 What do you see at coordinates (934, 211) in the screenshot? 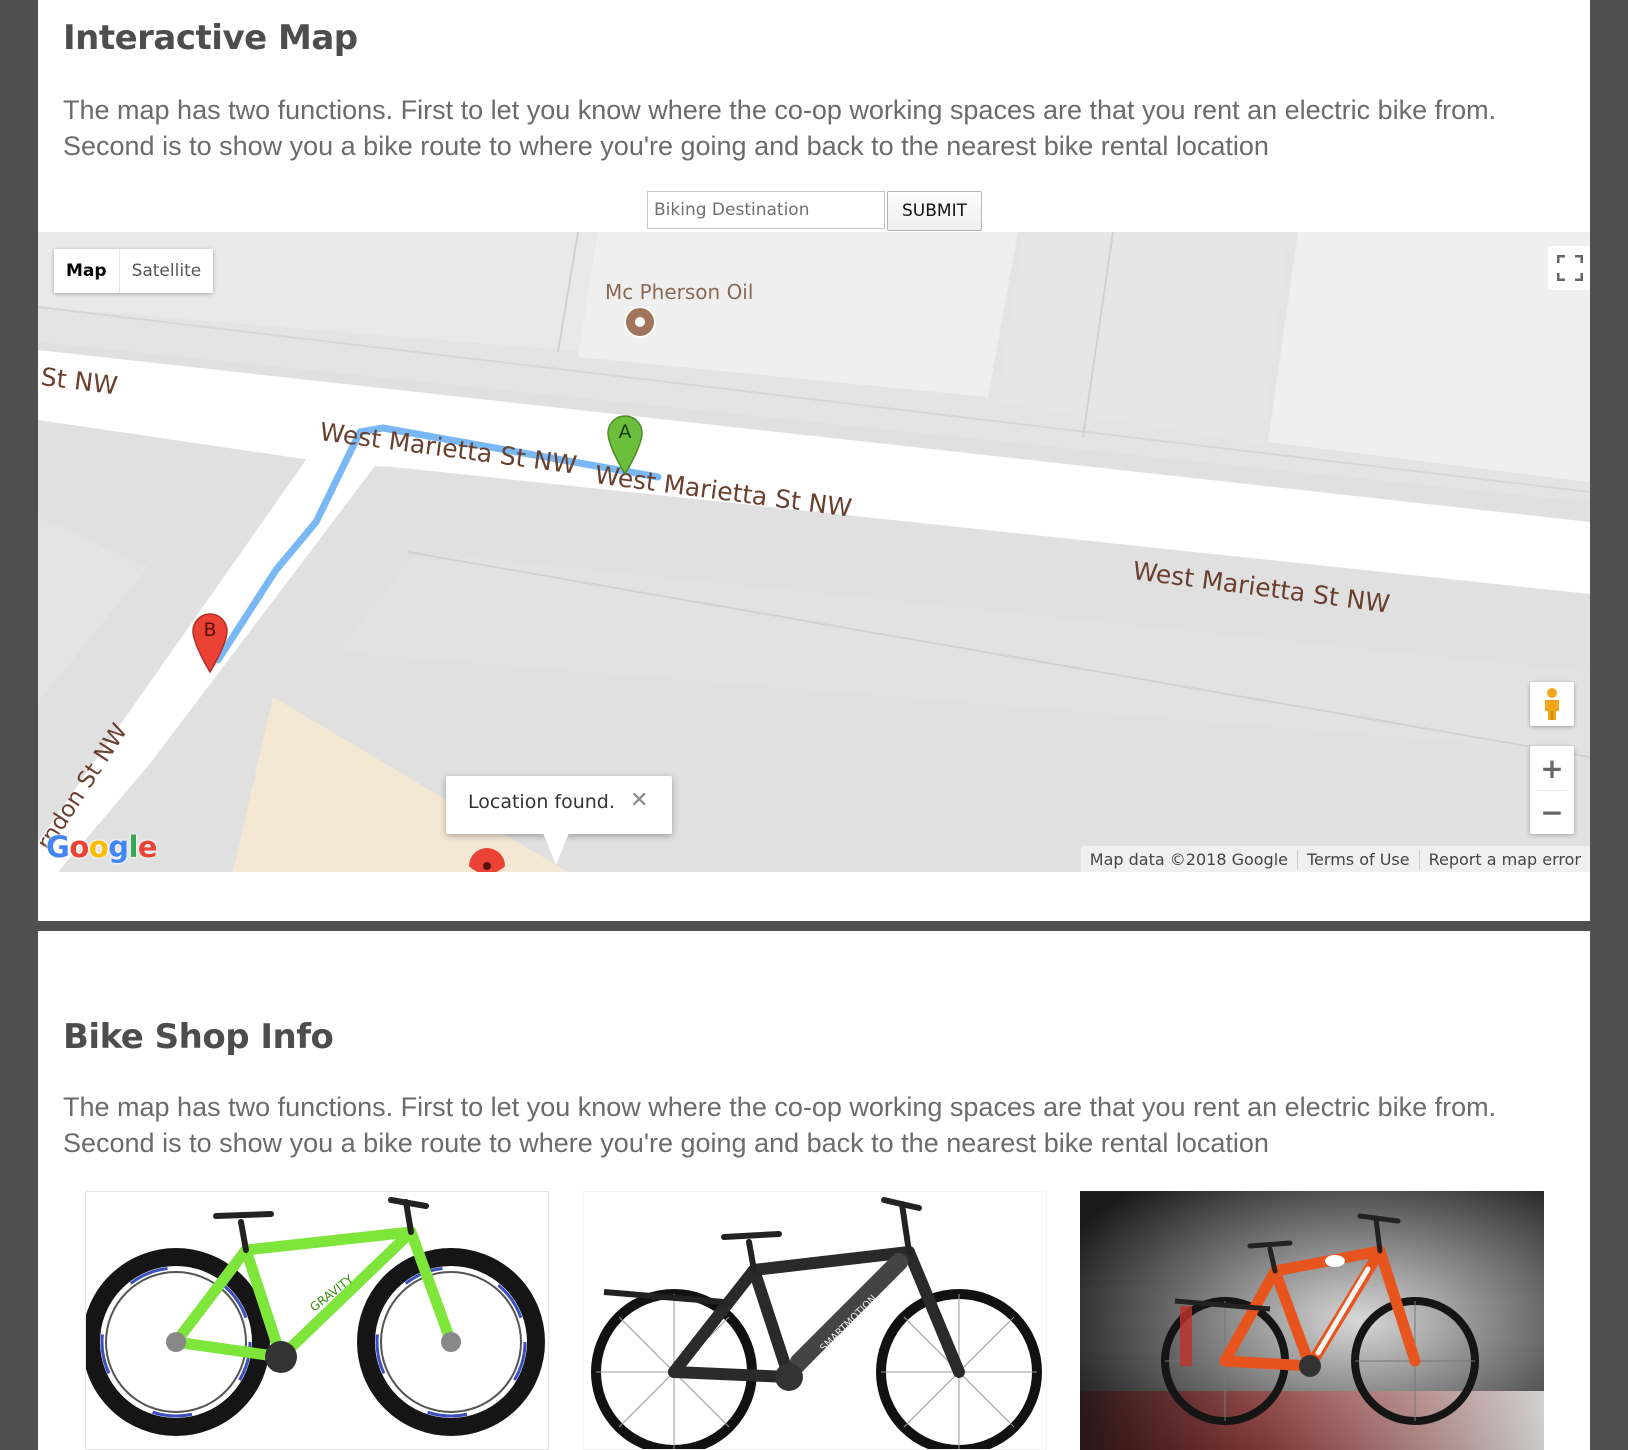
I see `submit-button: SUBMIT` at bounding box center [934, 211].